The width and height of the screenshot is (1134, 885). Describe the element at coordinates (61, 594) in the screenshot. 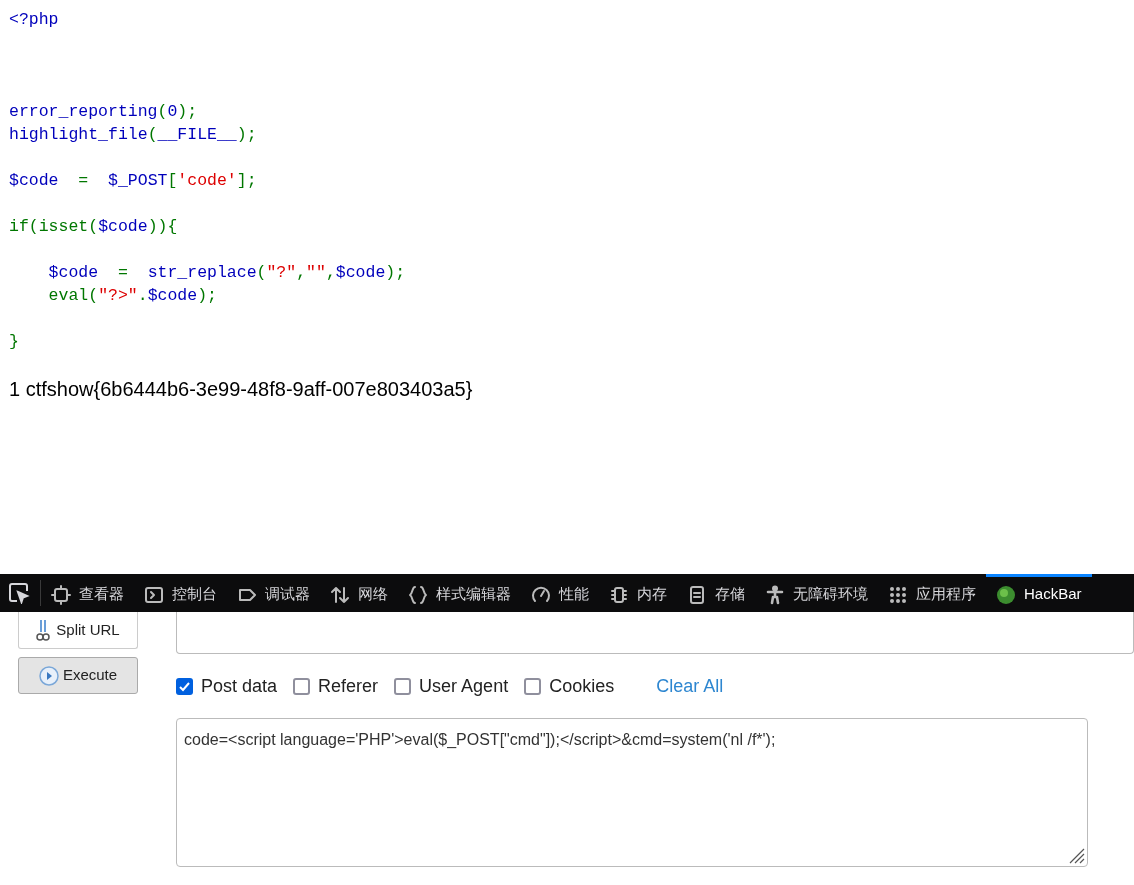

I see `chip-icon` at that location.